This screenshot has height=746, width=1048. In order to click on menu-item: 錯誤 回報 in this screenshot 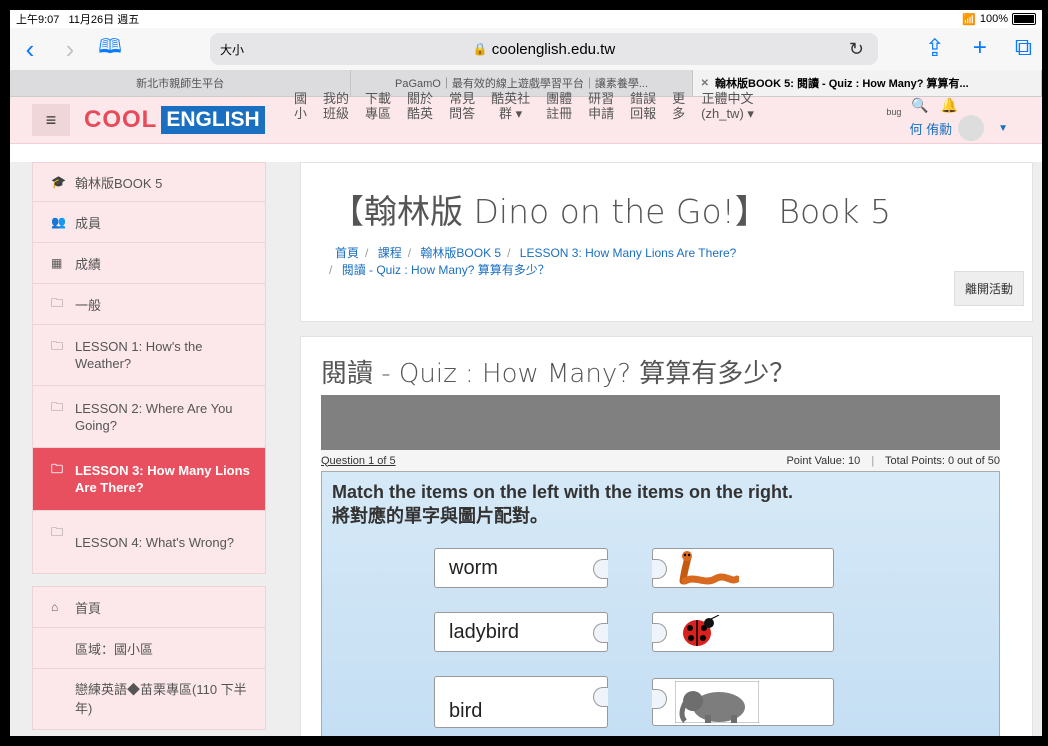, I will do `click(643, 113)`.